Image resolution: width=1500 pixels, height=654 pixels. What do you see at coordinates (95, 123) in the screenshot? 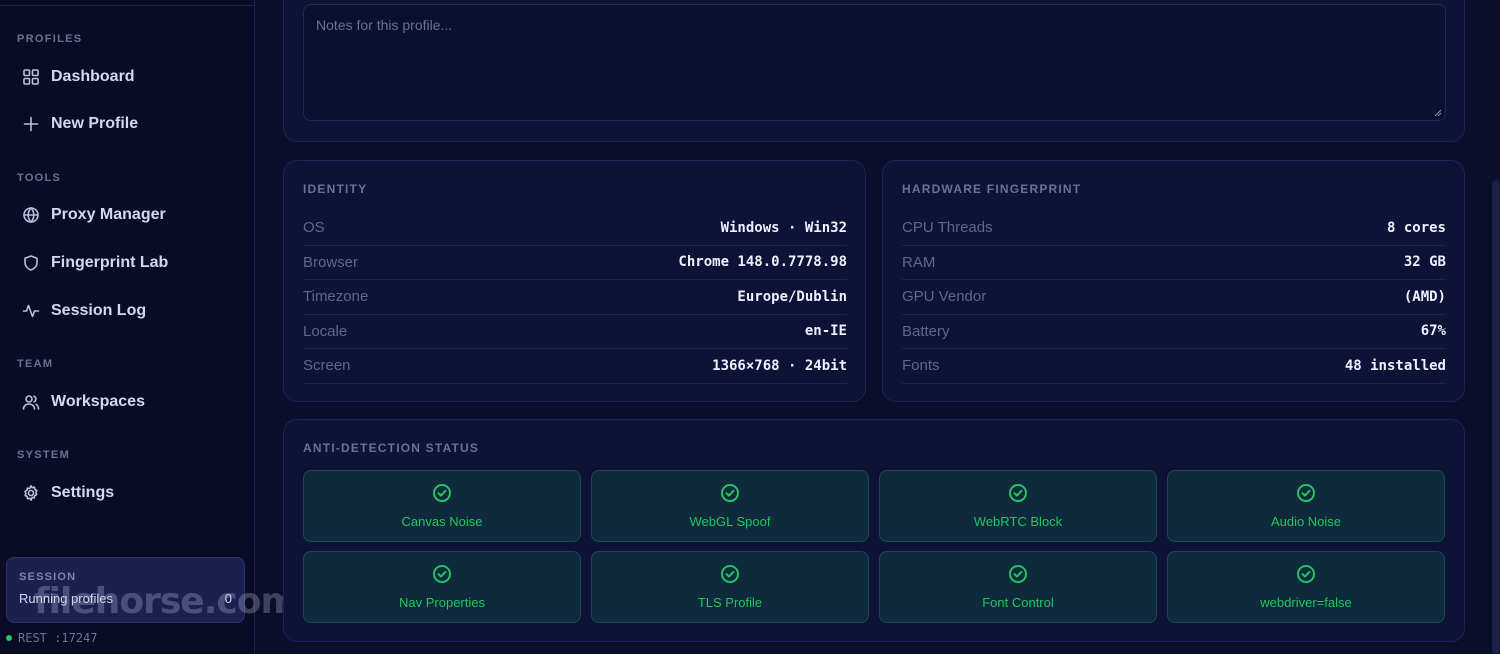
I see `sidebar-item-label: New Profile` at bounding box center [95, 123].